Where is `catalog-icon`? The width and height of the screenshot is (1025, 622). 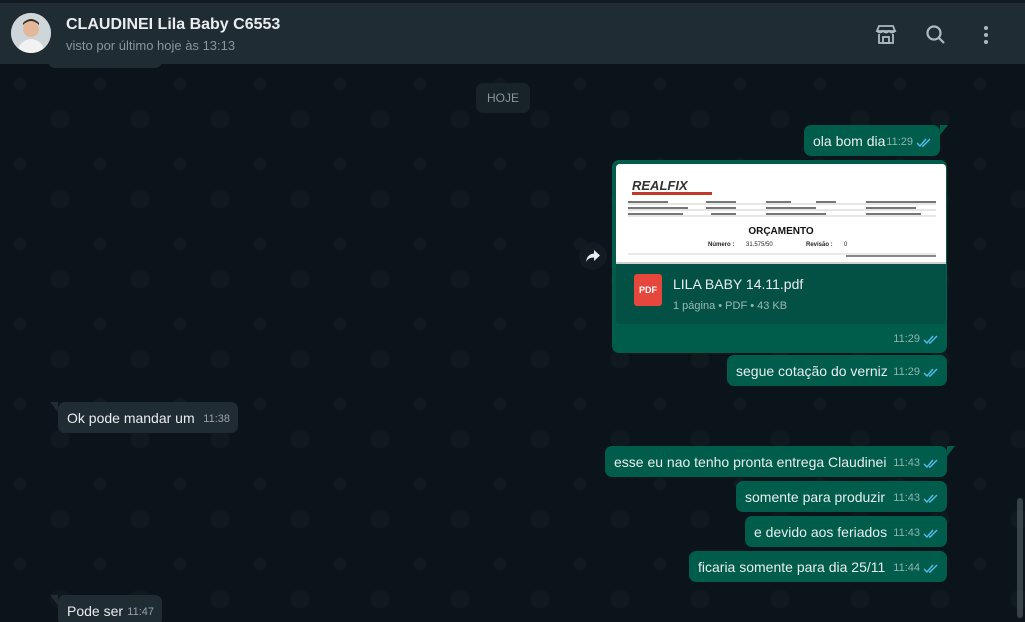
catalog-icon is located at coordinates (886, 35).